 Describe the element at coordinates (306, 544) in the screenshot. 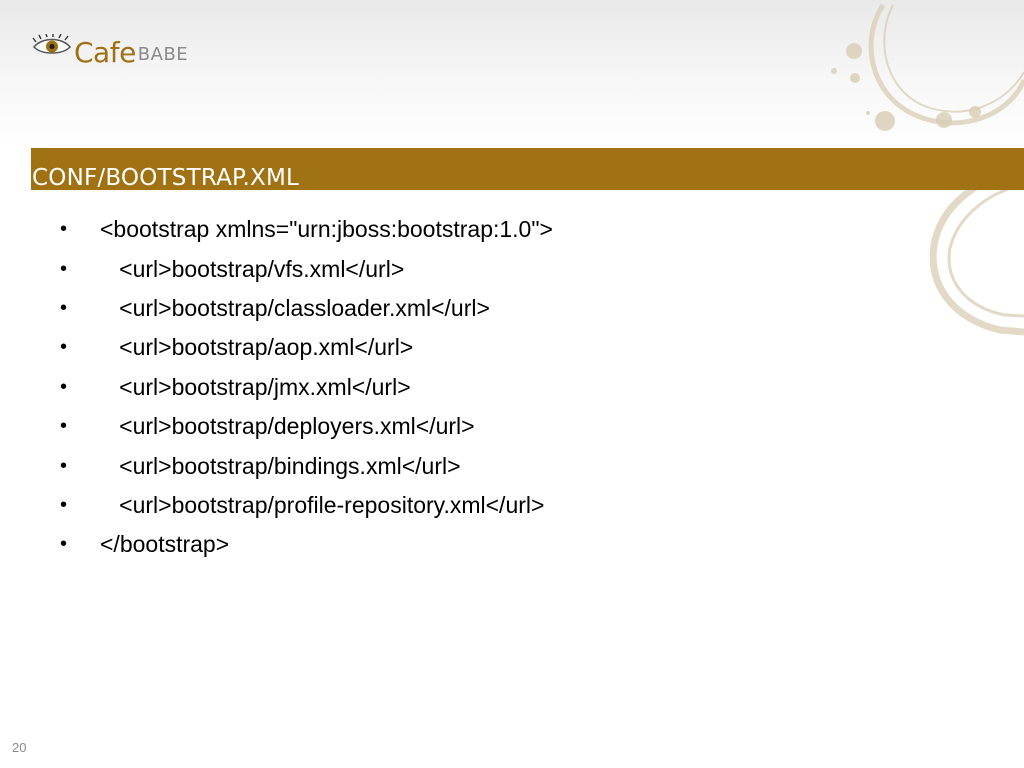

I see `list-item: • </bootstrap>` at that location.